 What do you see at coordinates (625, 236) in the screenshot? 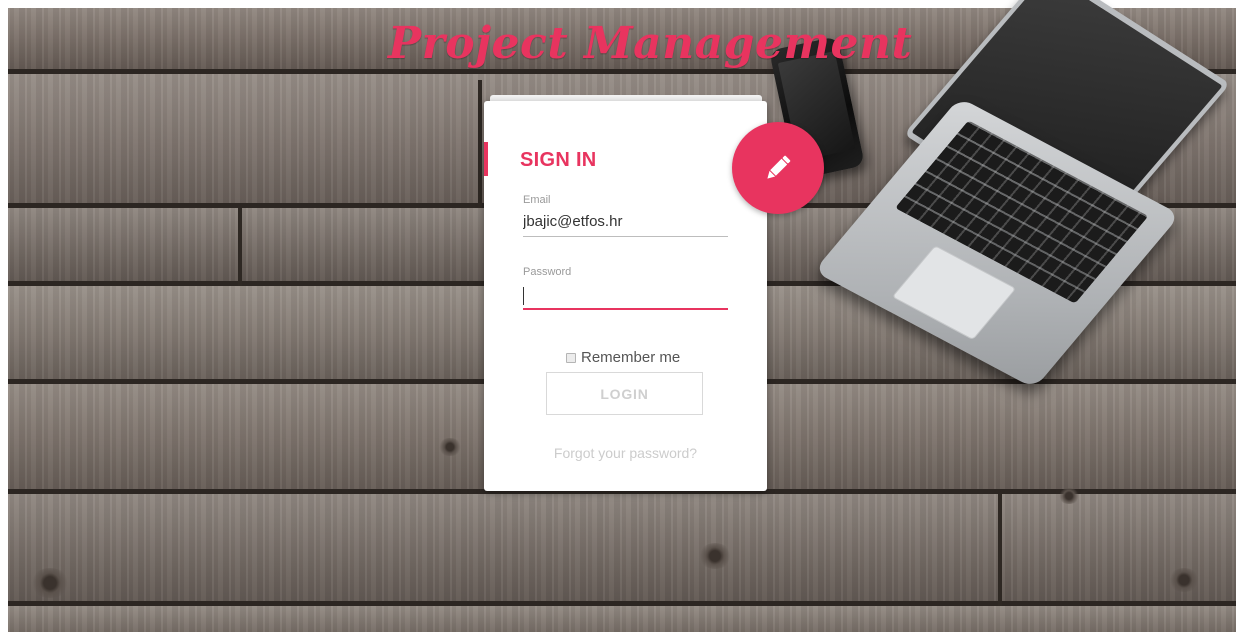
I see `email-underline` at bounding box center [625, 236].